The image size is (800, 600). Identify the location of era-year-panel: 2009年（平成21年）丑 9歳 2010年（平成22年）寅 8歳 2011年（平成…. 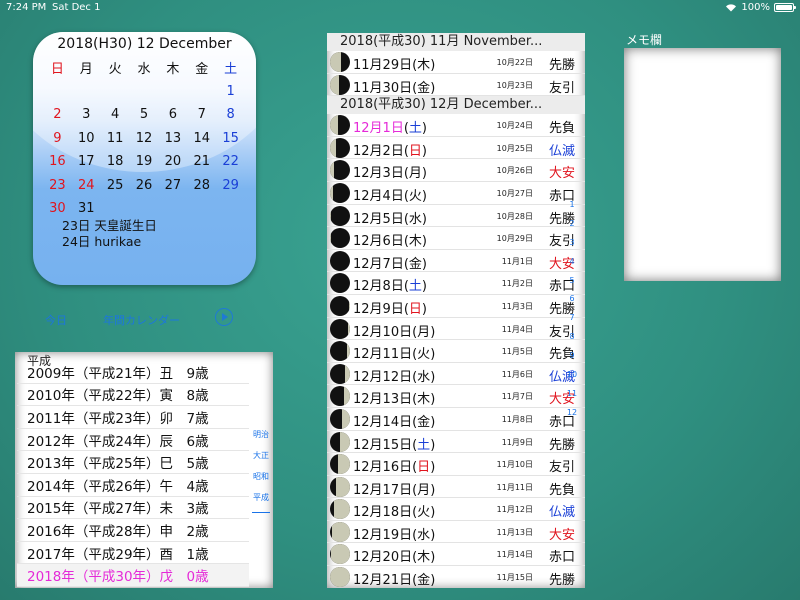
(144, 470).